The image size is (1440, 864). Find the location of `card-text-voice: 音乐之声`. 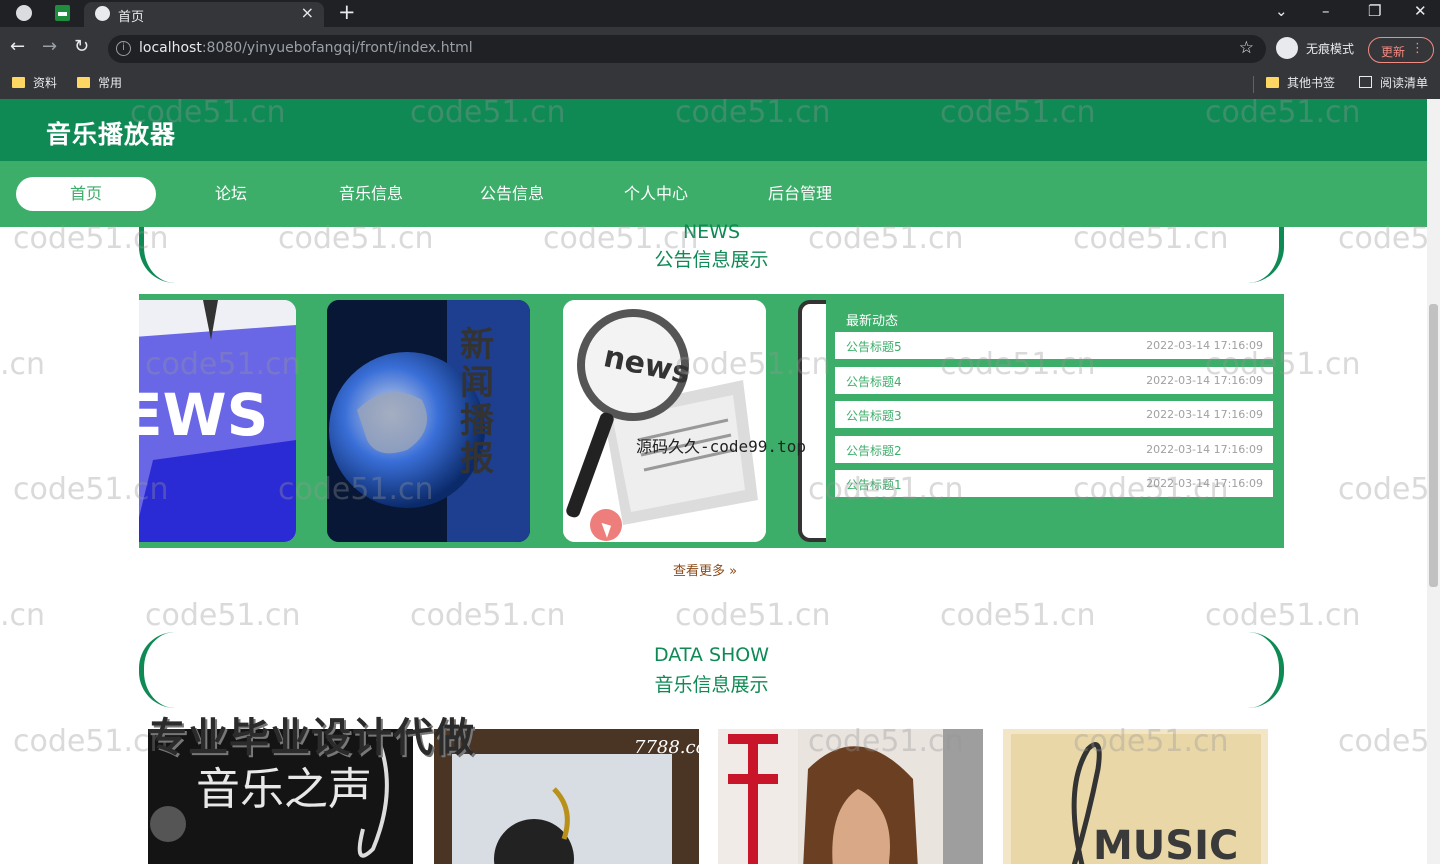

card-text-voice: 音乐之声 is located at coordinates (284, 789).